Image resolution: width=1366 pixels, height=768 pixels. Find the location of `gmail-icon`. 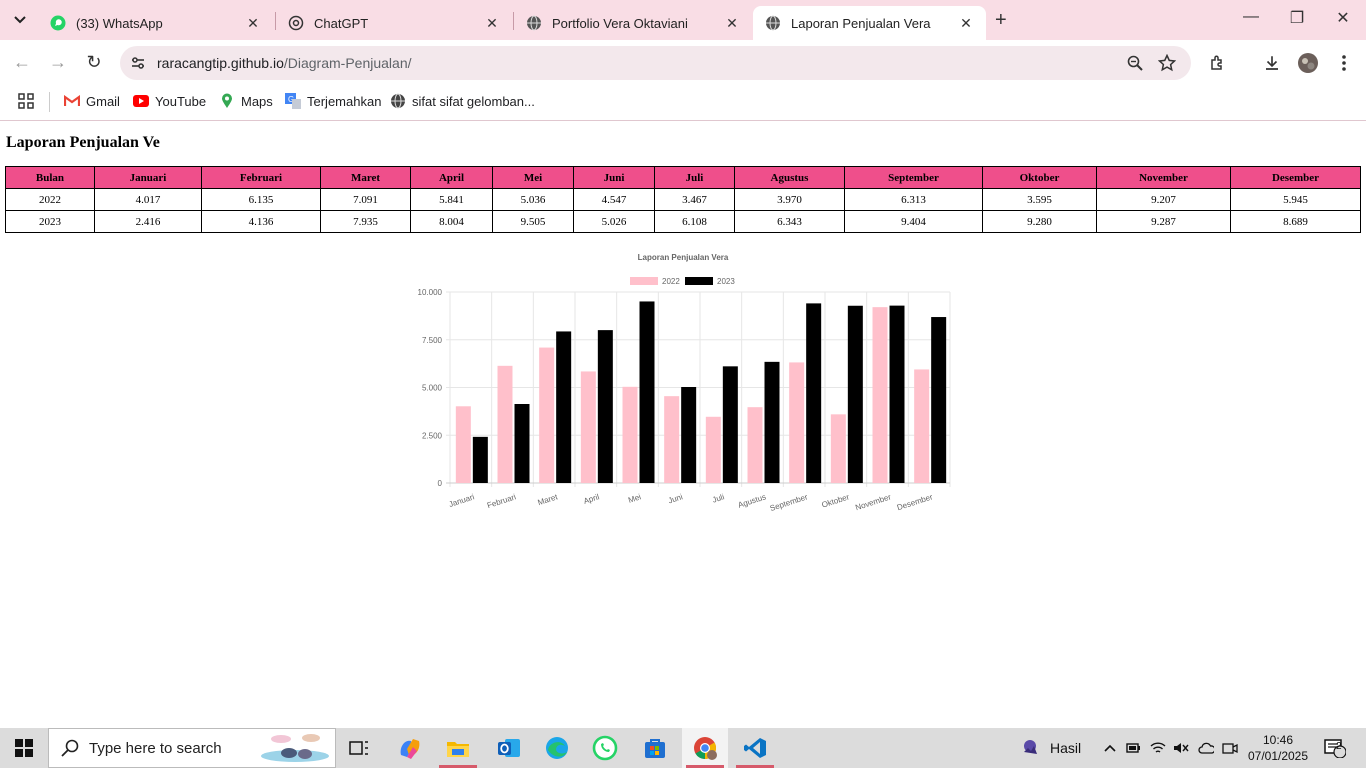

gmail-icon is located at coordinates (72, 101).